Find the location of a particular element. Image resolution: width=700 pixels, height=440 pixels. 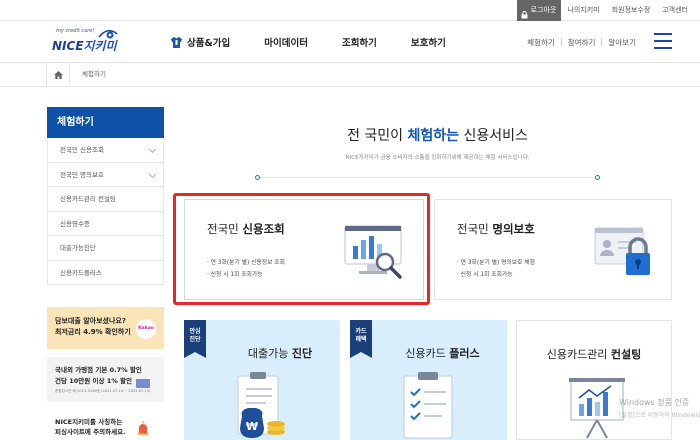

lock-icon is located at coordinates (524, 12).